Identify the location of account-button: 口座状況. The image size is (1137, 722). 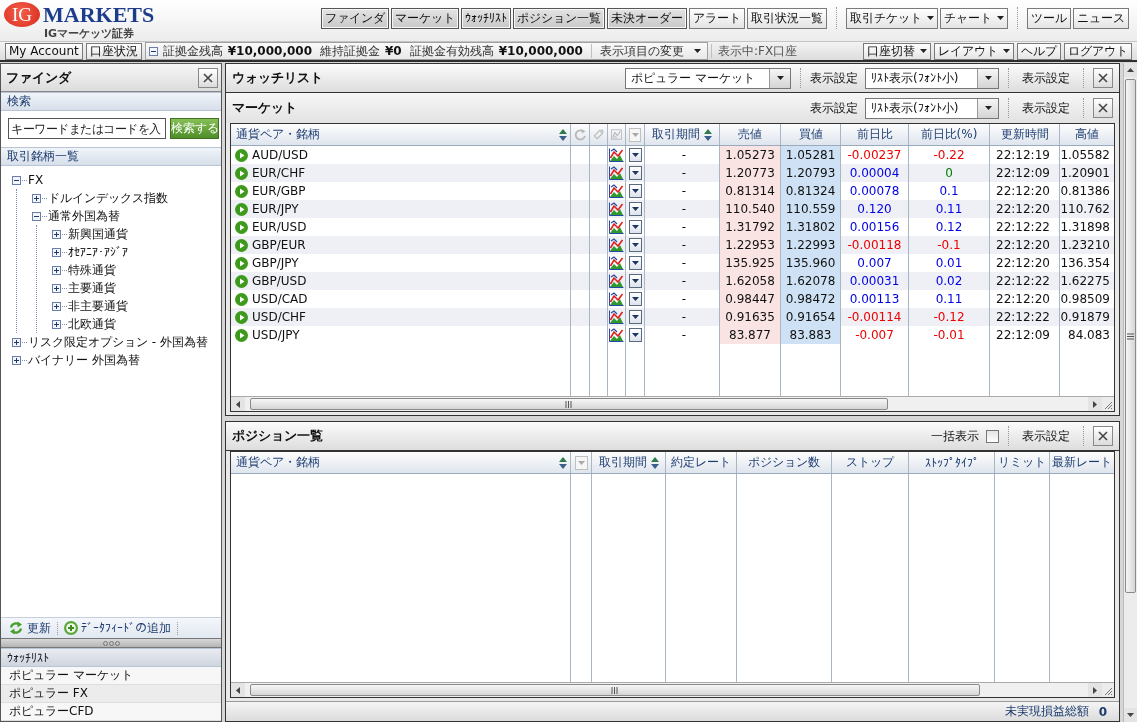
(113, 51).